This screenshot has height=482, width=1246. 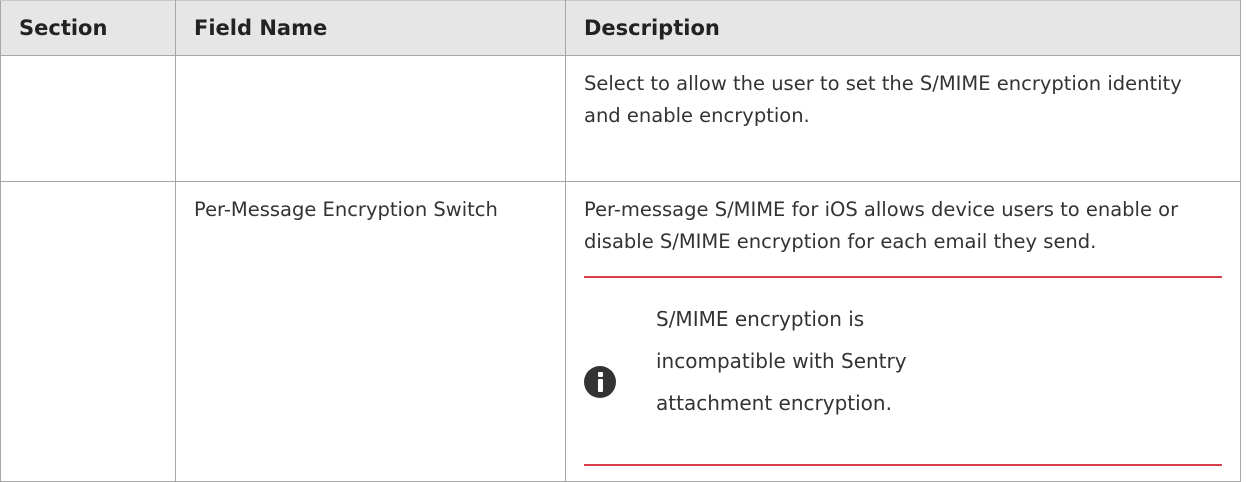 I want to click on cell-field-name, so click(x=370, y=118).